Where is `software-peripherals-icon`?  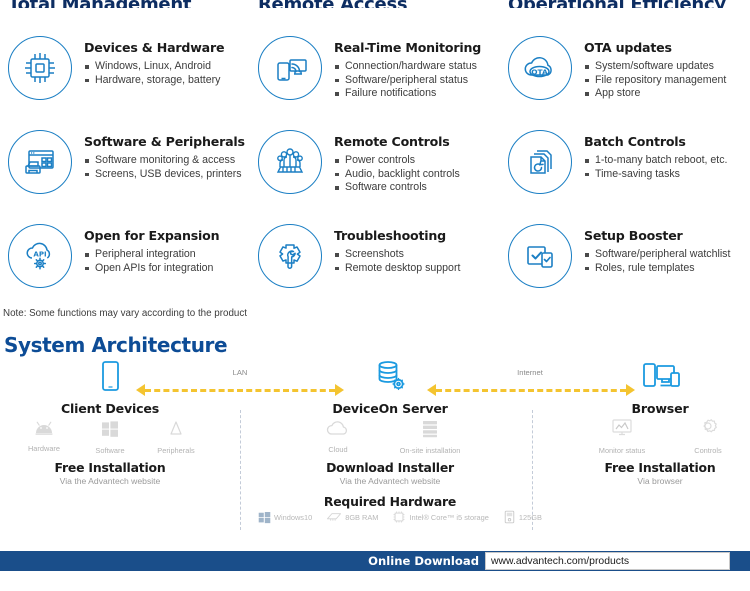
software-peripherals-icon is located at coordinates (40, 162).